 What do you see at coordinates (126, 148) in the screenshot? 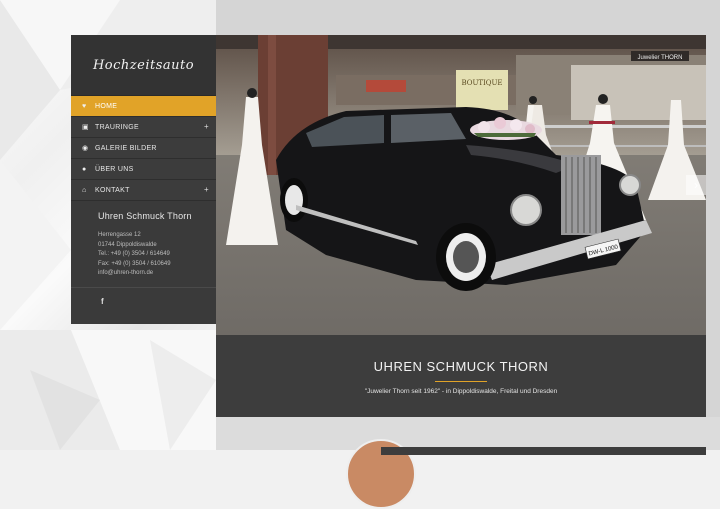
I see `nav-item-label: Galerie Bilder` at bounding box center [126, 148].